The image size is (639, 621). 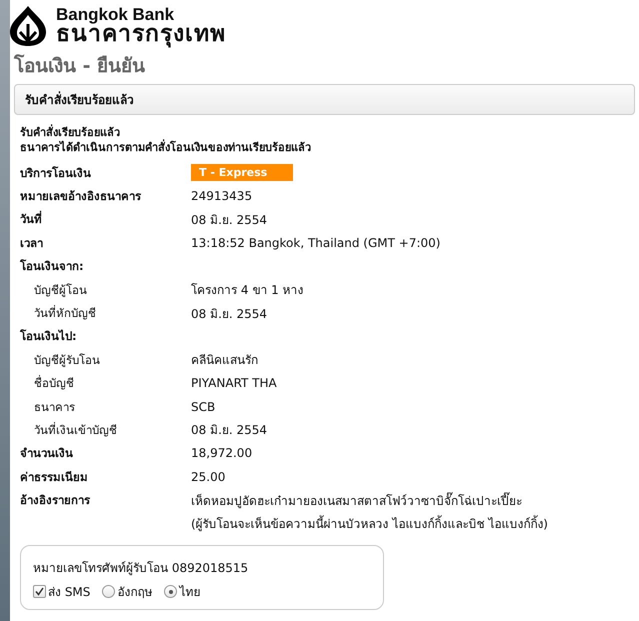 What do you see at coordinates (165, 147) in the screenshot?
I see `status-message: ธนาคารได้ดำเนินการตามคำสั่งโอนเงินของท่านเรียบร้อยแล้ว` at bounding box center [165, 147].